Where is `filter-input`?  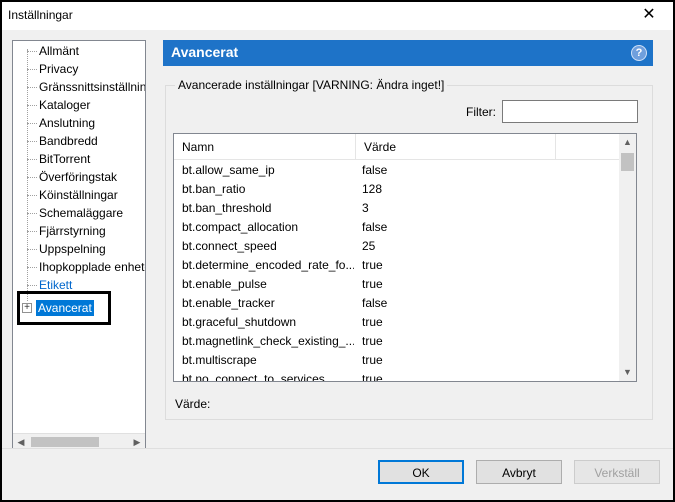 filter-input is located at coordinates (570, 111).